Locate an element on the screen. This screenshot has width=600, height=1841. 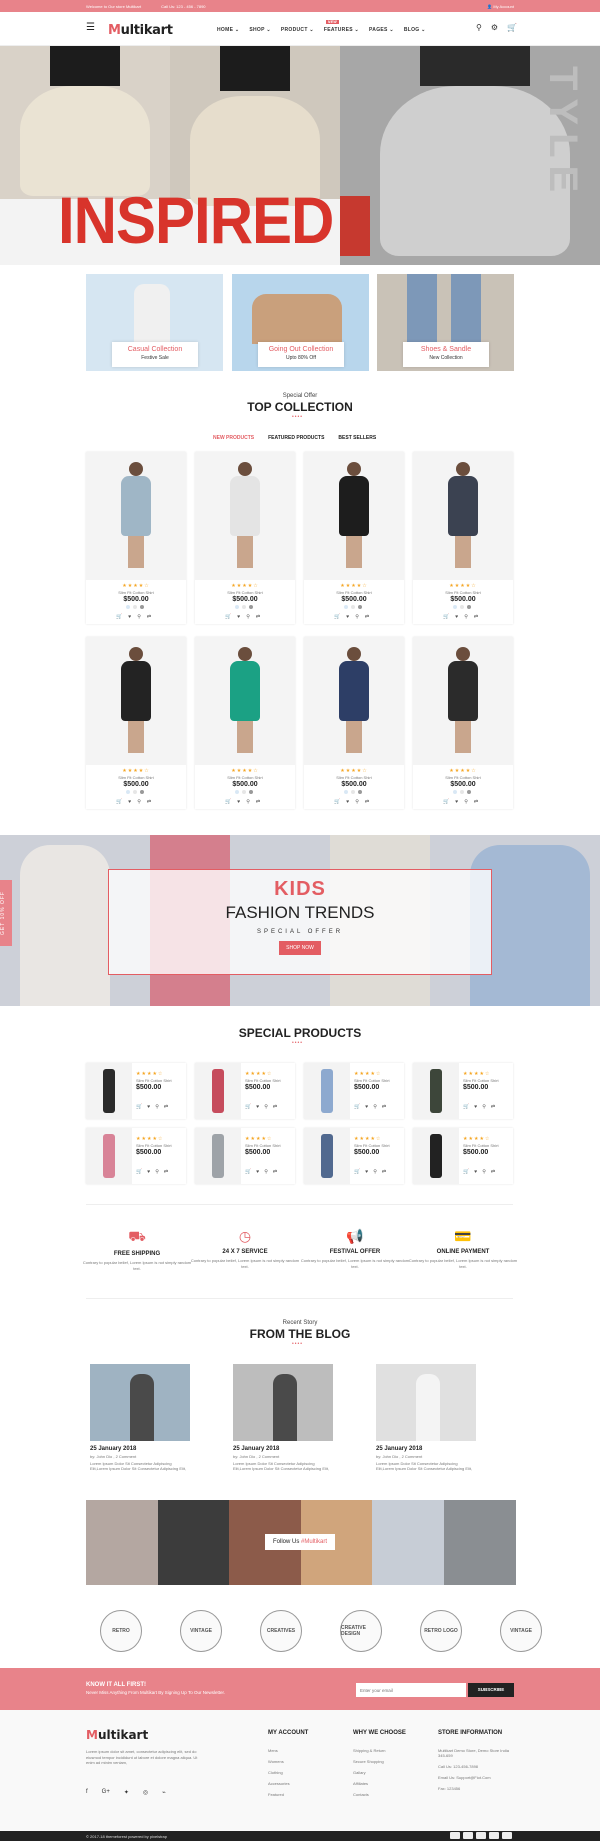
footer-link: Clothing is located at coordinates (288, 1772).